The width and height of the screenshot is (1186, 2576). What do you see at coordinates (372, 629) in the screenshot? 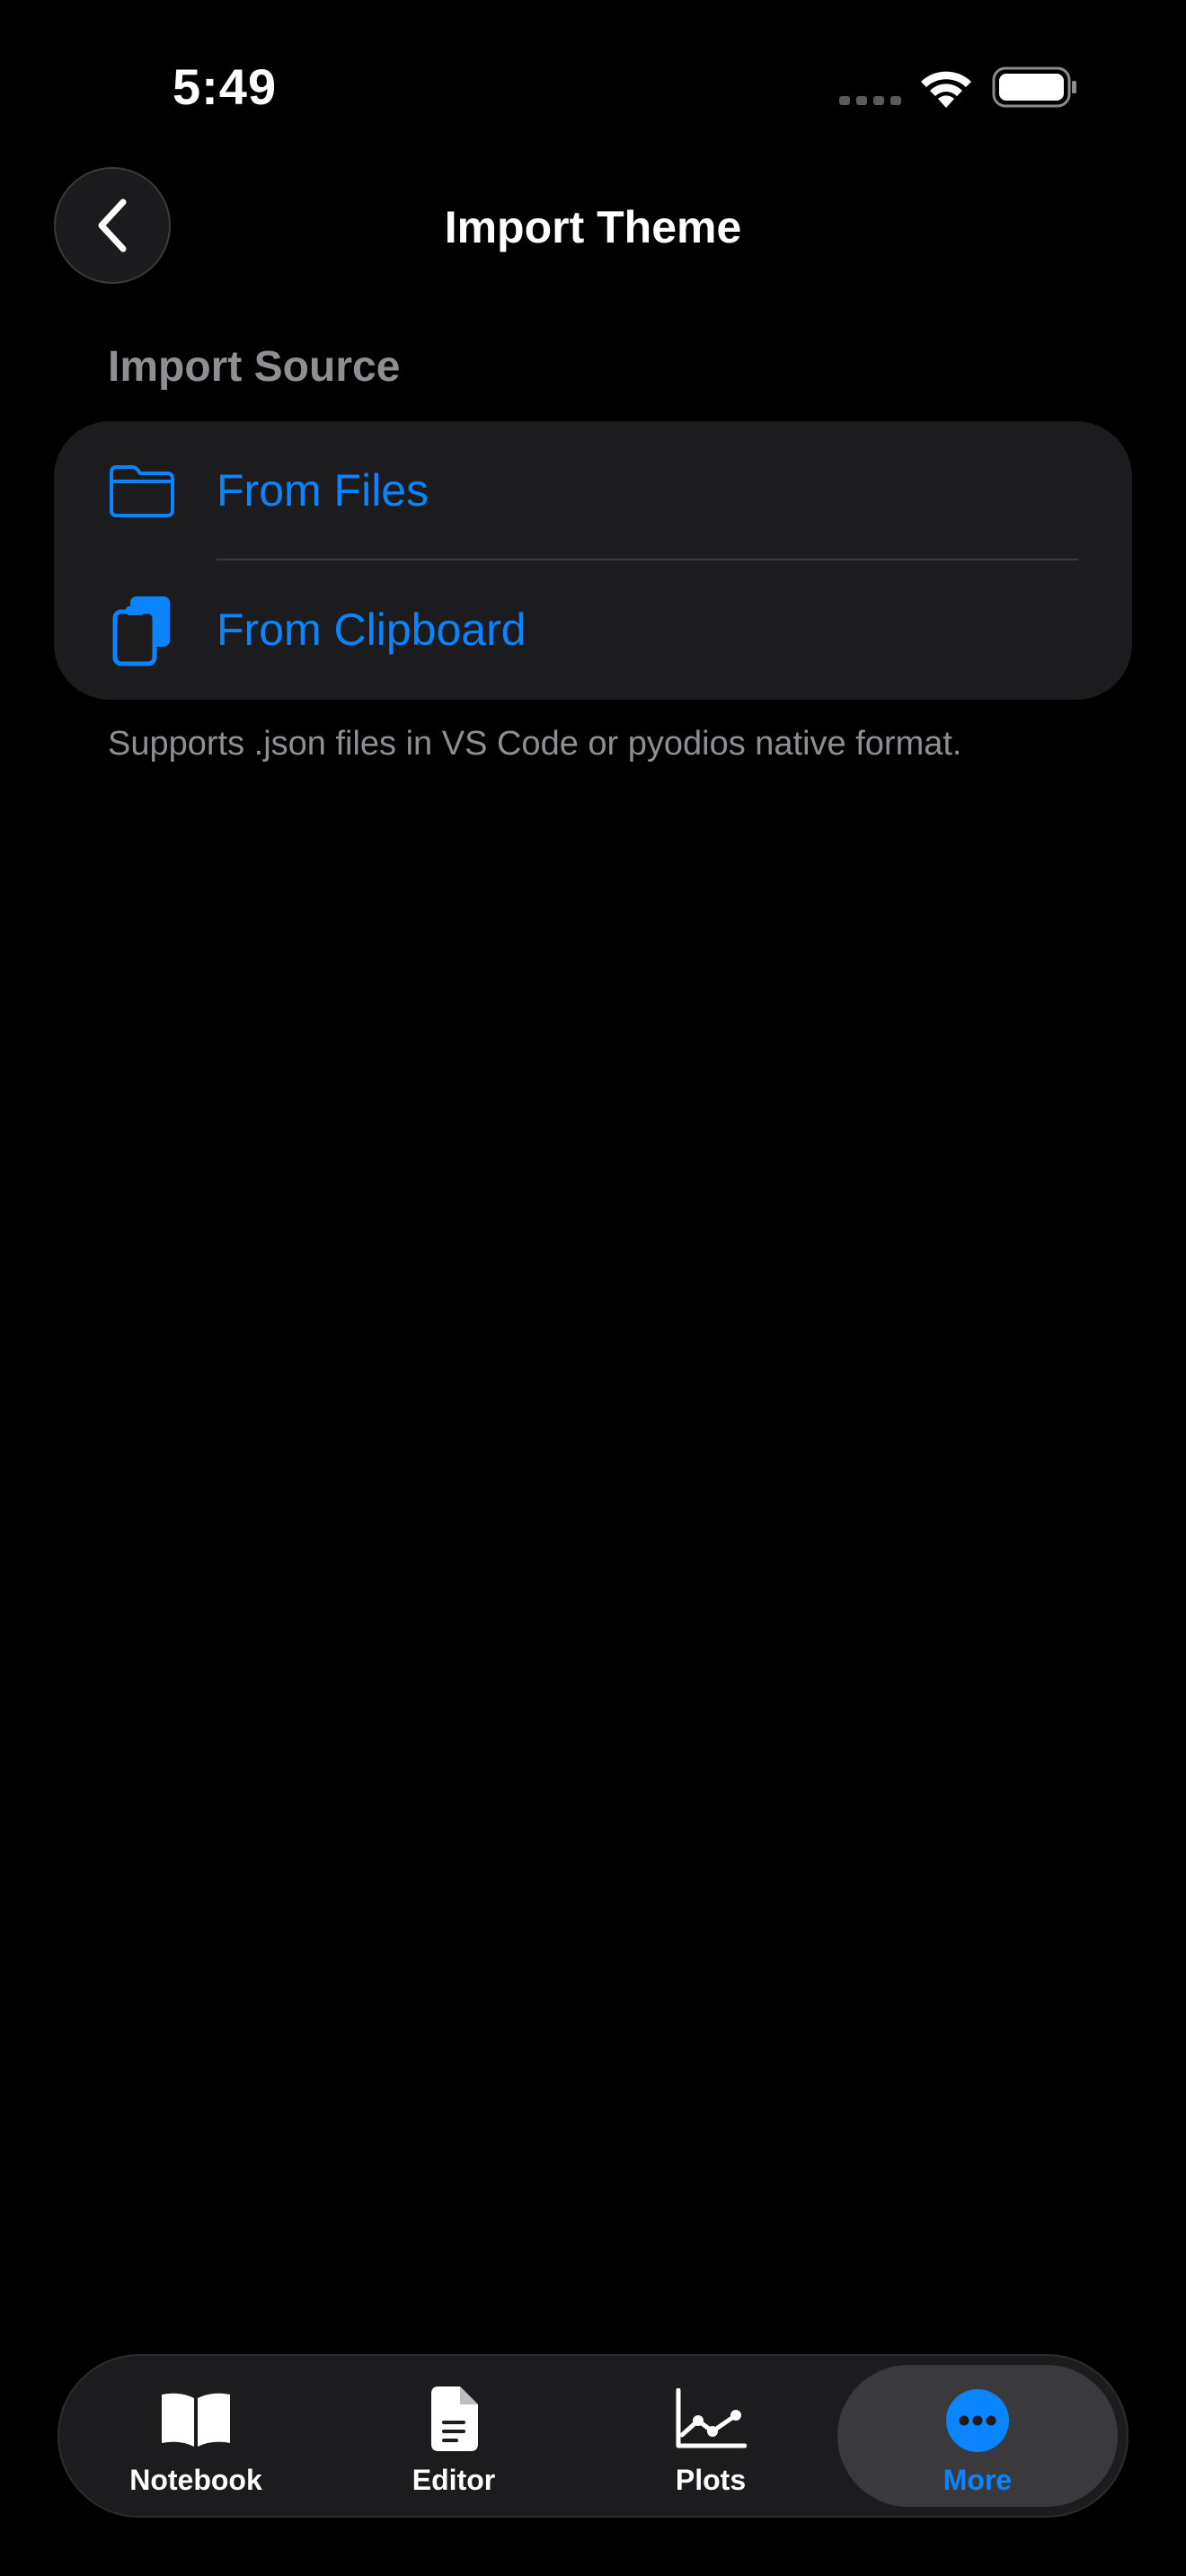
I see `from-clipboard-label: From Clipboard` at bounding box center [372, 629].